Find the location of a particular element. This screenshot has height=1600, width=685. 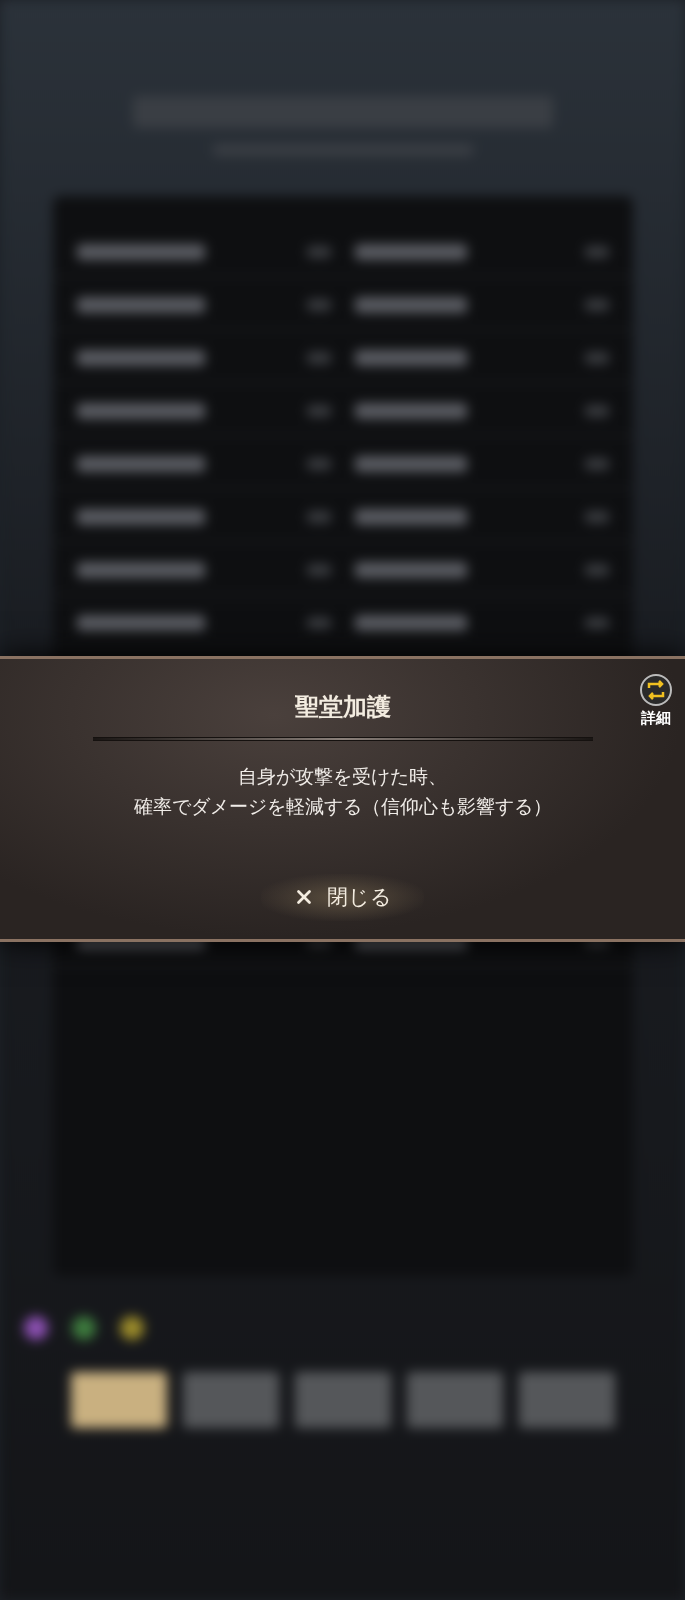

detail-button: 詳細 is located at coordinates (656, 701).